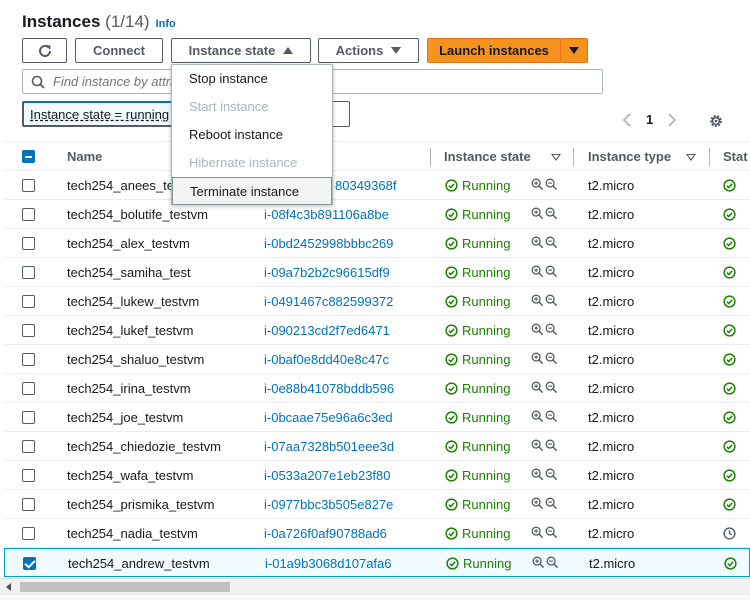 Image resolution: width=750 pixels, height=600 pixels. I want to click on info-link: Info, so click(166, 24).